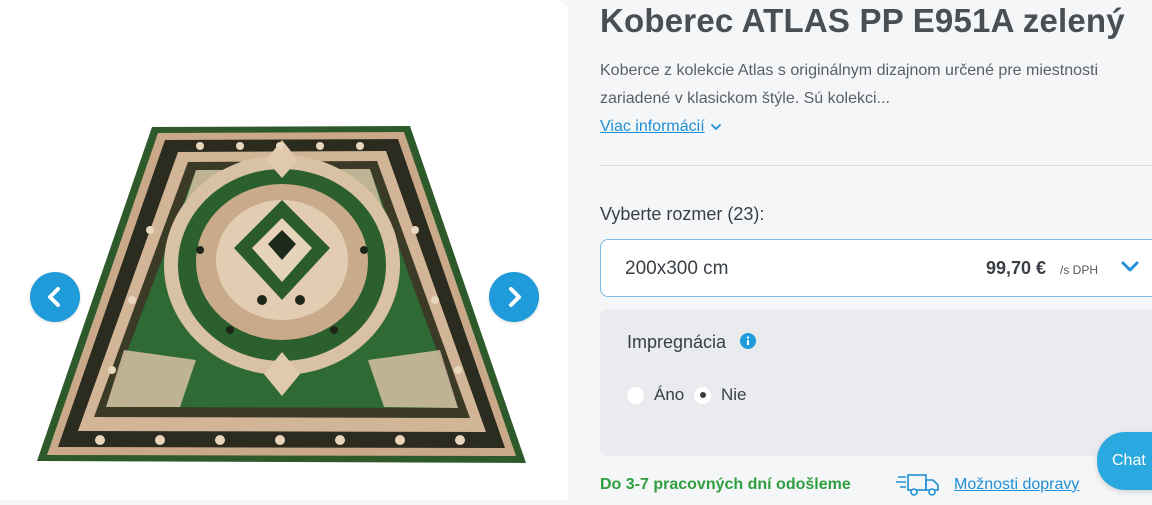 The width and height of the screenshot is (1152, 505). I want to click on chevron-right-icon, so click(515, 297).